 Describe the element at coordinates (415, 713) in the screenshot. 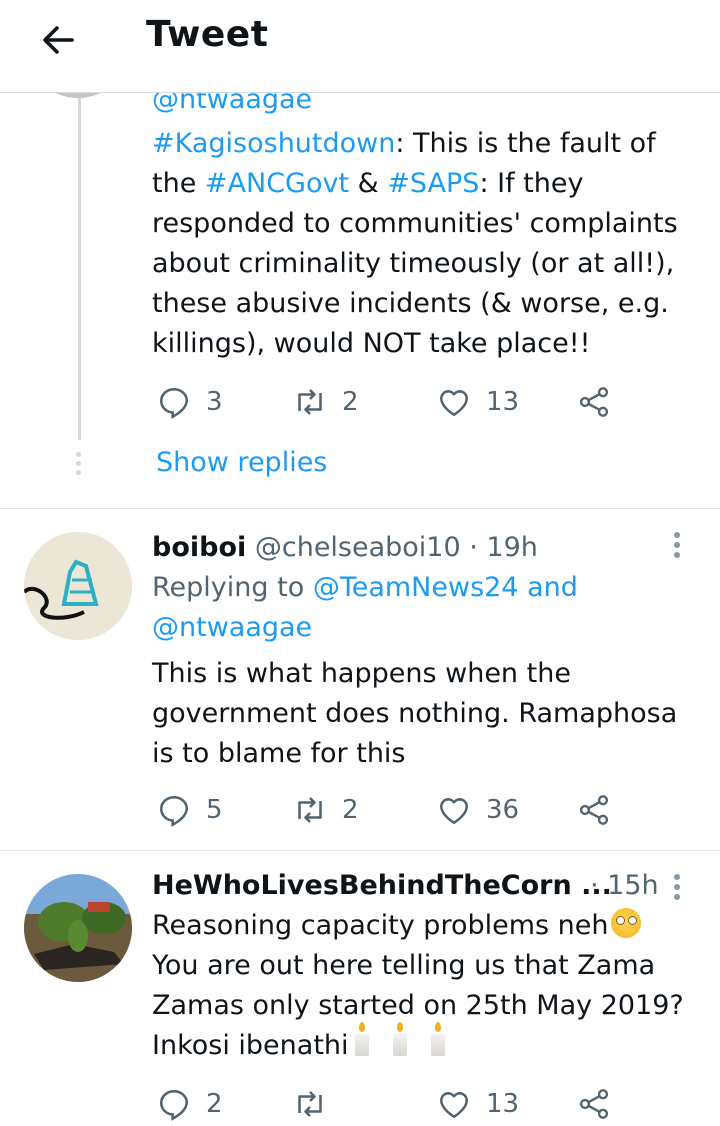

I see `tweet-text-line: government does nothing. Ramaphosa` at that location.